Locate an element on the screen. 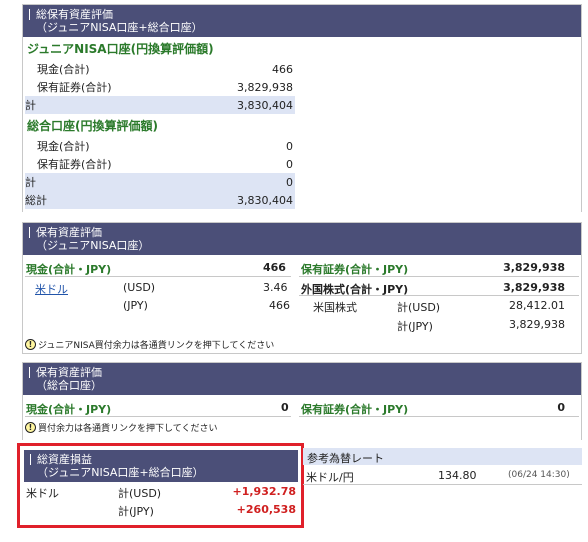 The image size is (588, 542). junior-buying-power-note: ! ジュニアNISA買付余力は各通貨リンクを押下してください is located at coordinates (149, 344).